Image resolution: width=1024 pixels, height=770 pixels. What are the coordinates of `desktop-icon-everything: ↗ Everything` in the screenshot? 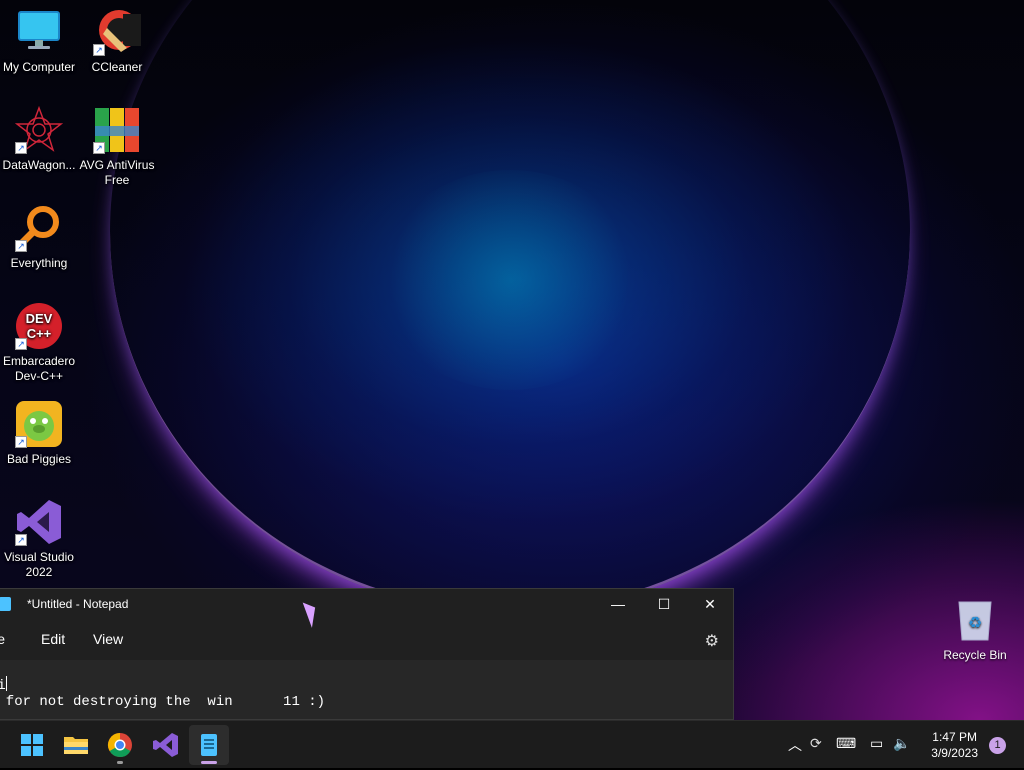 It's located at (39, 237).